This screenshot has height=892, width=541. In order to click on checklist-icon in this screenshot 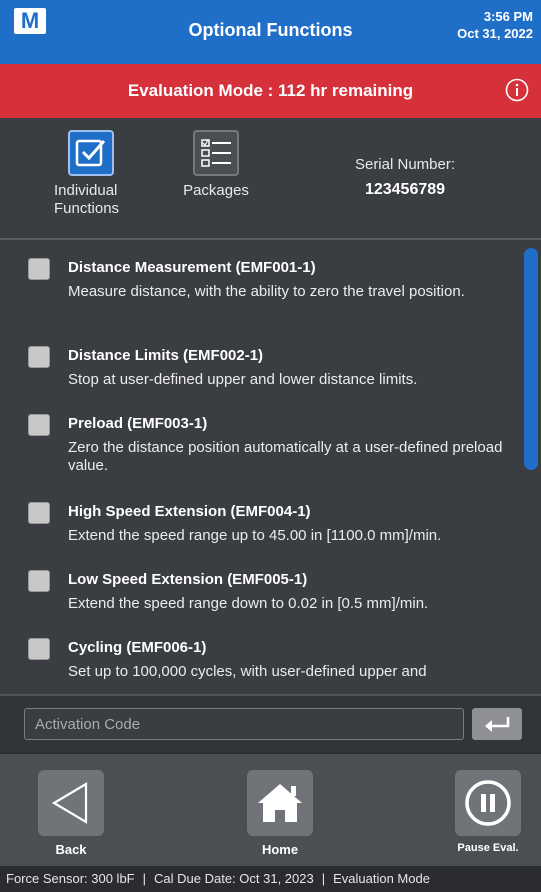, I will do `click(216, 153)`.